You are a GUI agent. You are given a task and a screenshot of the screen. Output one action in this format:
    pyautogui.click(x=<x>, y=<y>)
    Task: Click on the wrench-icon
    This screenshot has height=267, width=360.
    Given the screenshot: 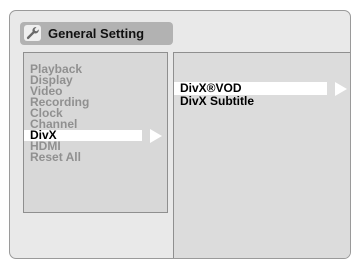 What is the action you would take?
    pyautogui.click(x=32, y=33)
    